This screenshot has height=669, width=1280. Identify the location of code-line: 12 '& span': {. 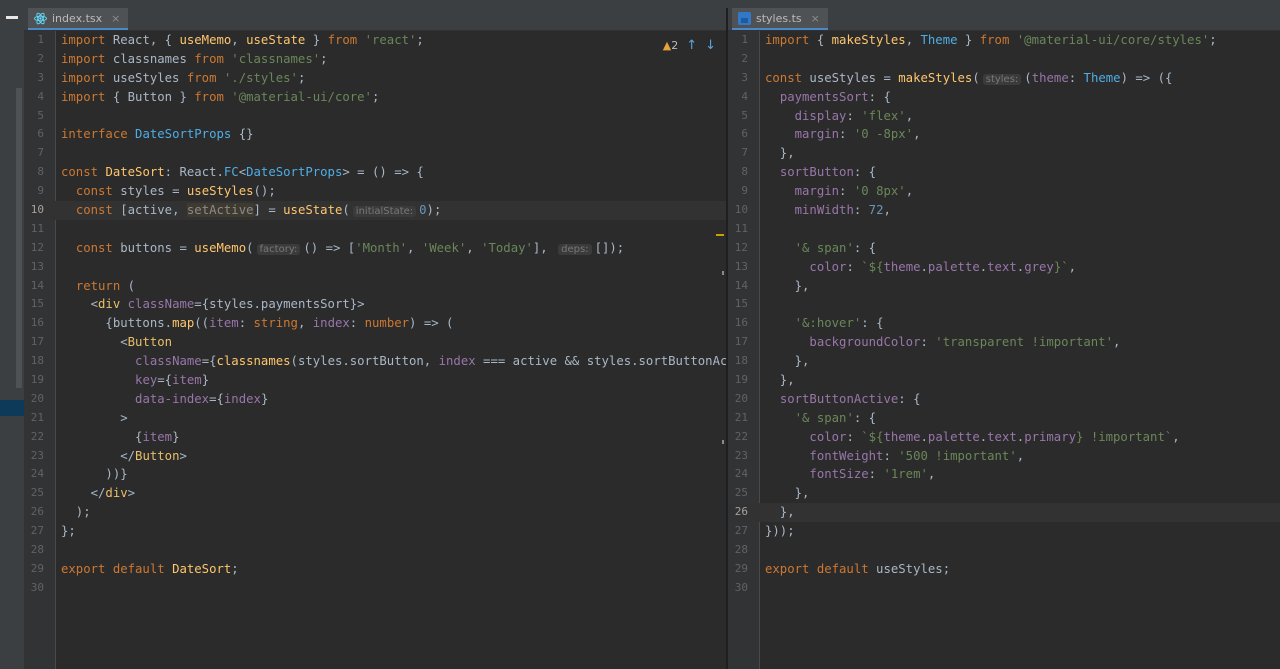
(1004, 248).